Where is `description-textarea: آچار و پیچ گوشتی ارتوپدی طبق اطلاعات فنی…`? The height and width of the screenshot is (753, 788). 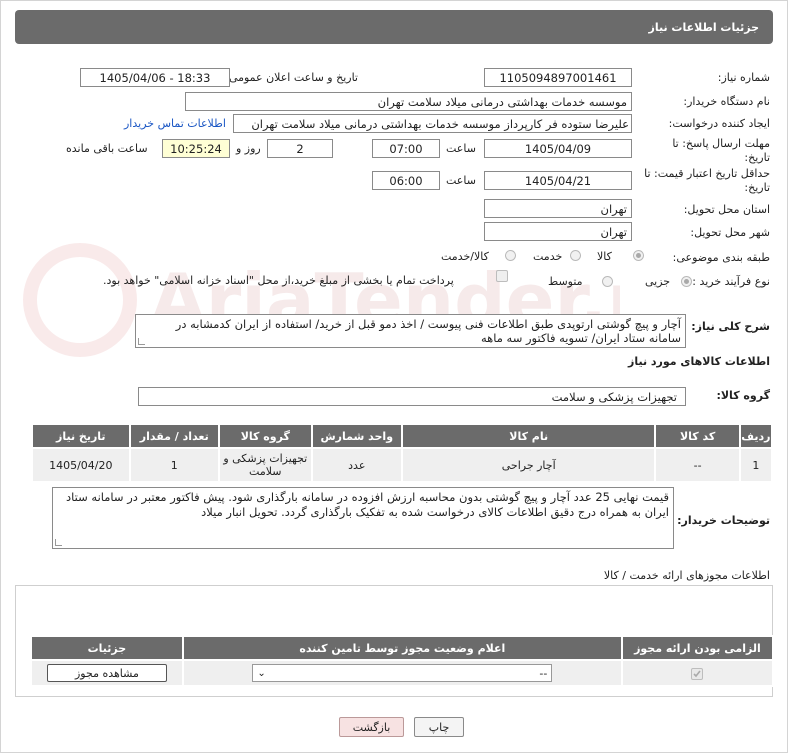 description-textarea: آچار و پیچ گوشتی ارتوپدی طبق اطلاعات فنی… is located at coordinates (410, 331).